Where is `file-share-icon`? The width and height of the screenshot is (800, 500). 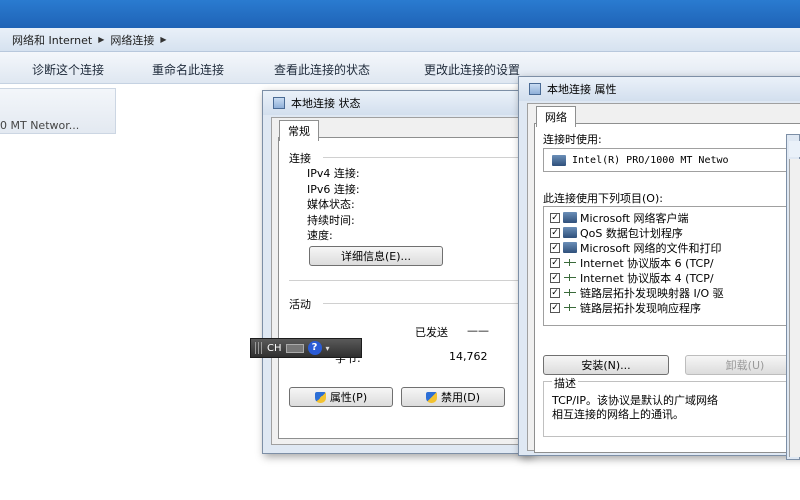
file-share-icon is located at coordinates (570, 247).